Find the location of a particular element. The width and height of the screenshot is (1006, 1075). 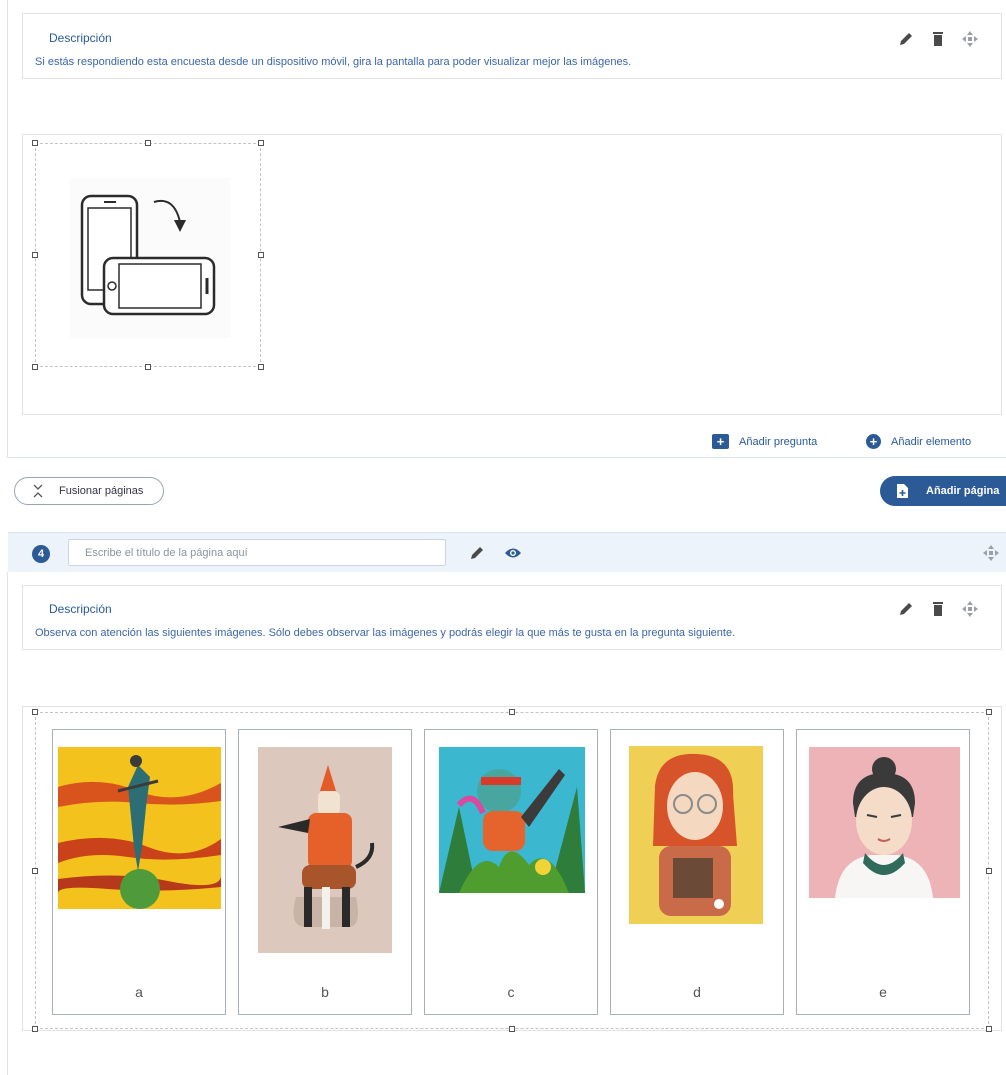

move-page-handle is located at coordinates (991, 553).